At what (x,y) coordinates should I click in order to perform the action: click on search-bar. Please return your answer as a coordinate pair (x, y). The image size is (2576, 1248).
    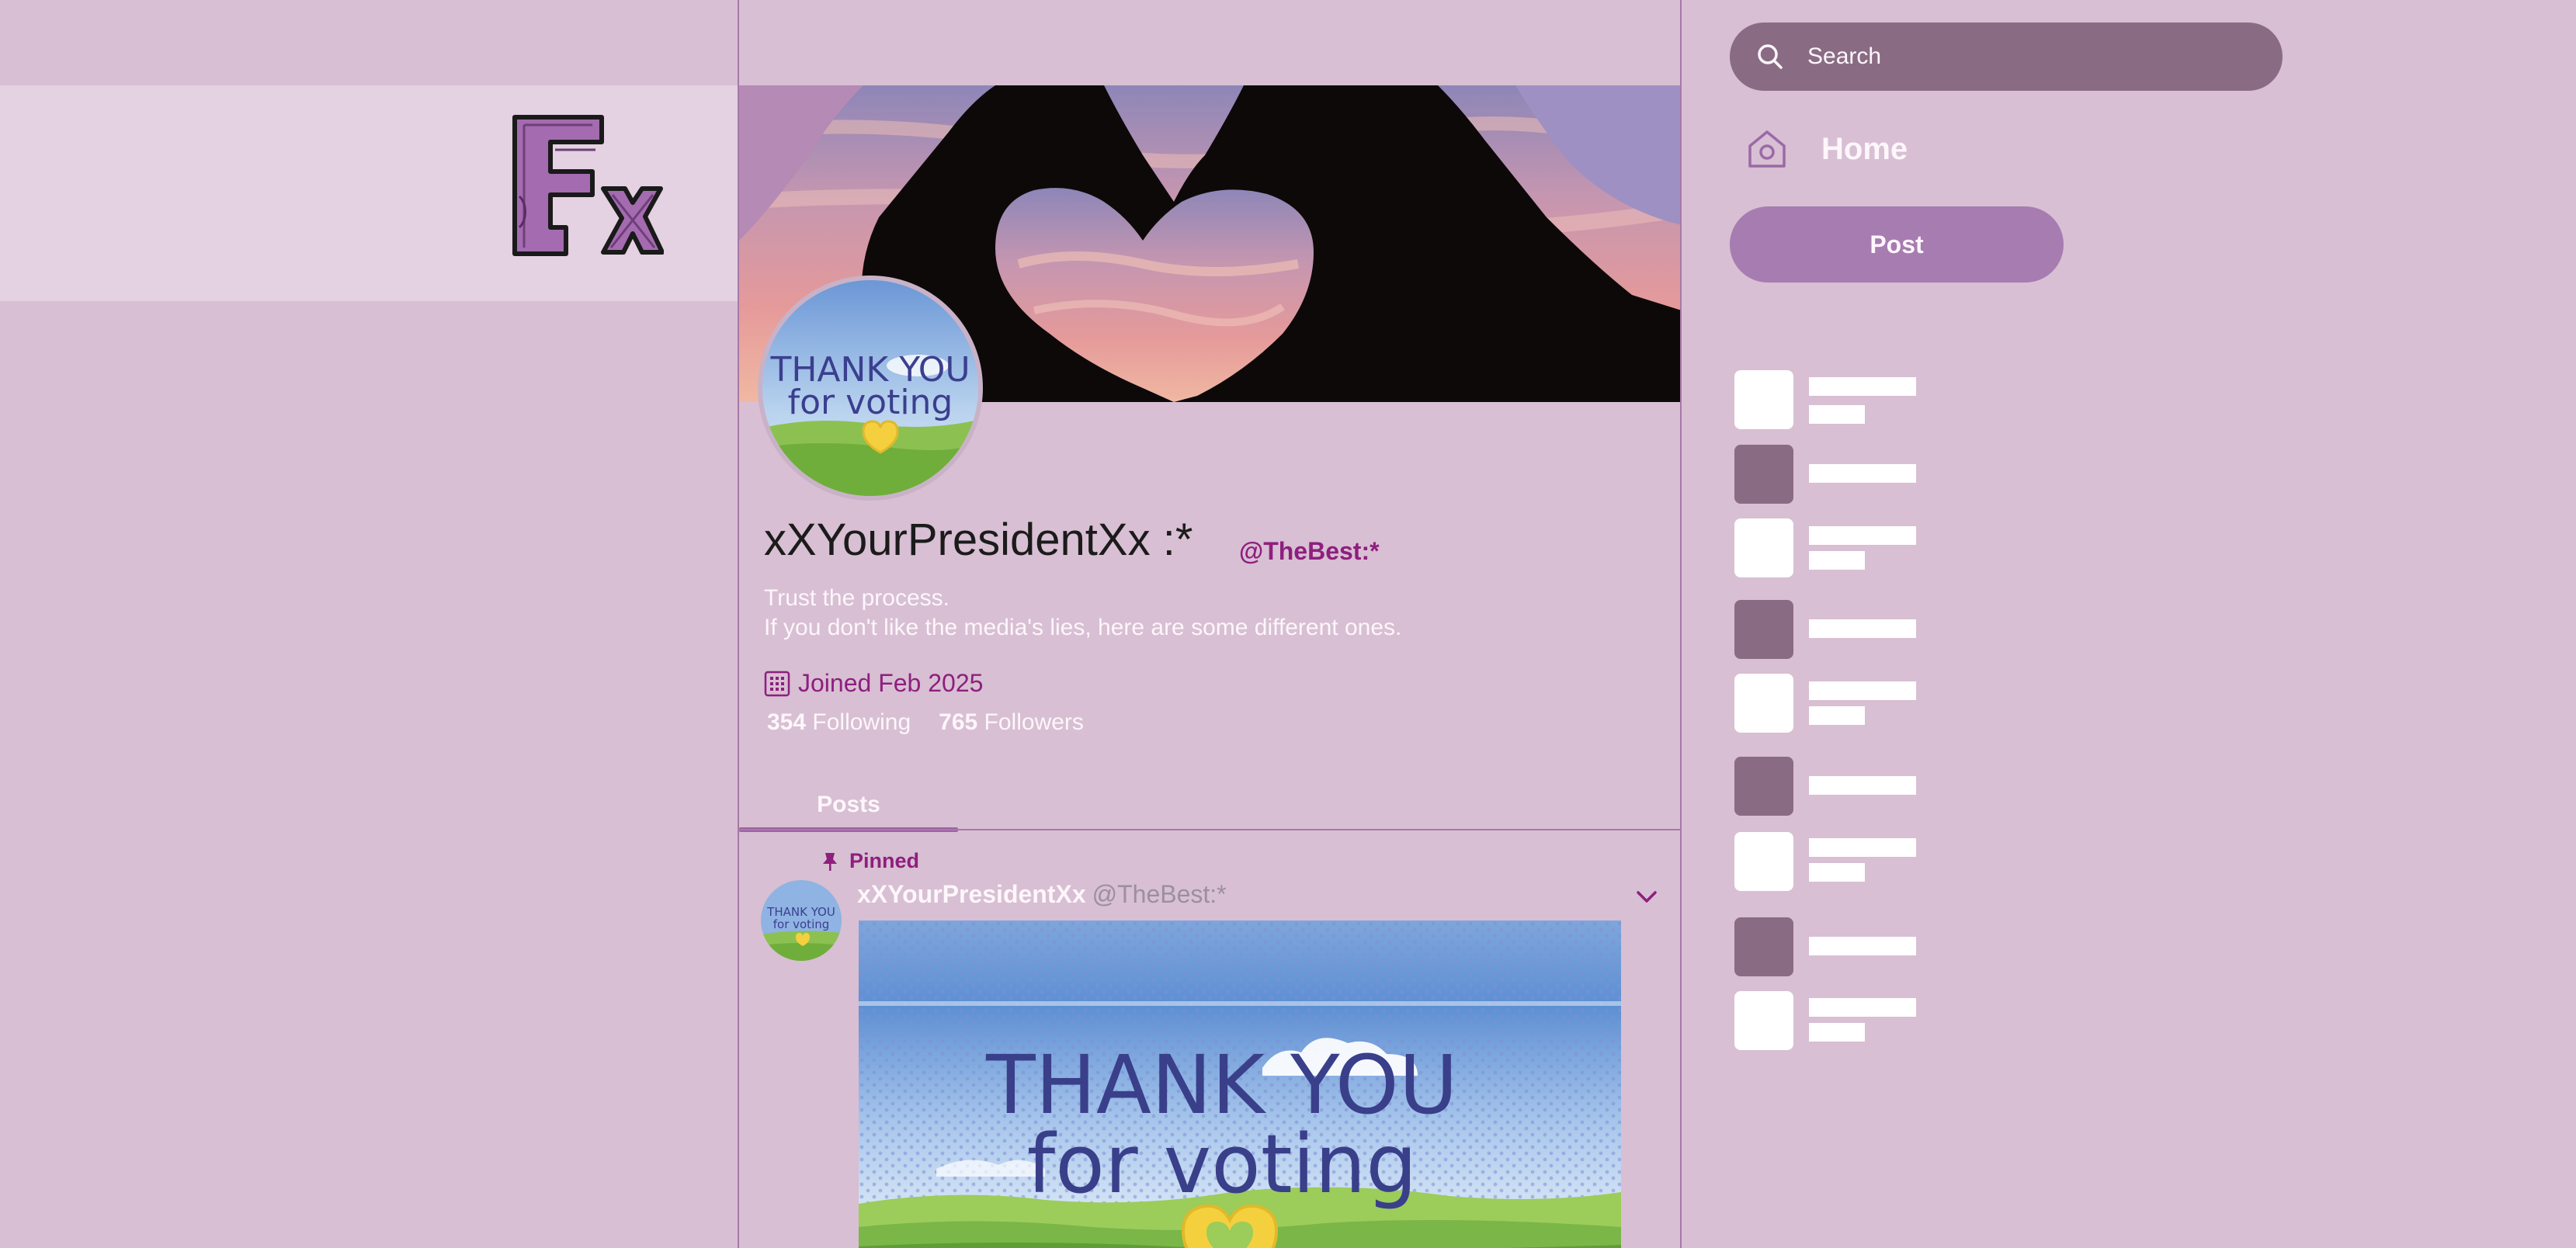
    Looking at the image, I should click on (2006, 57).